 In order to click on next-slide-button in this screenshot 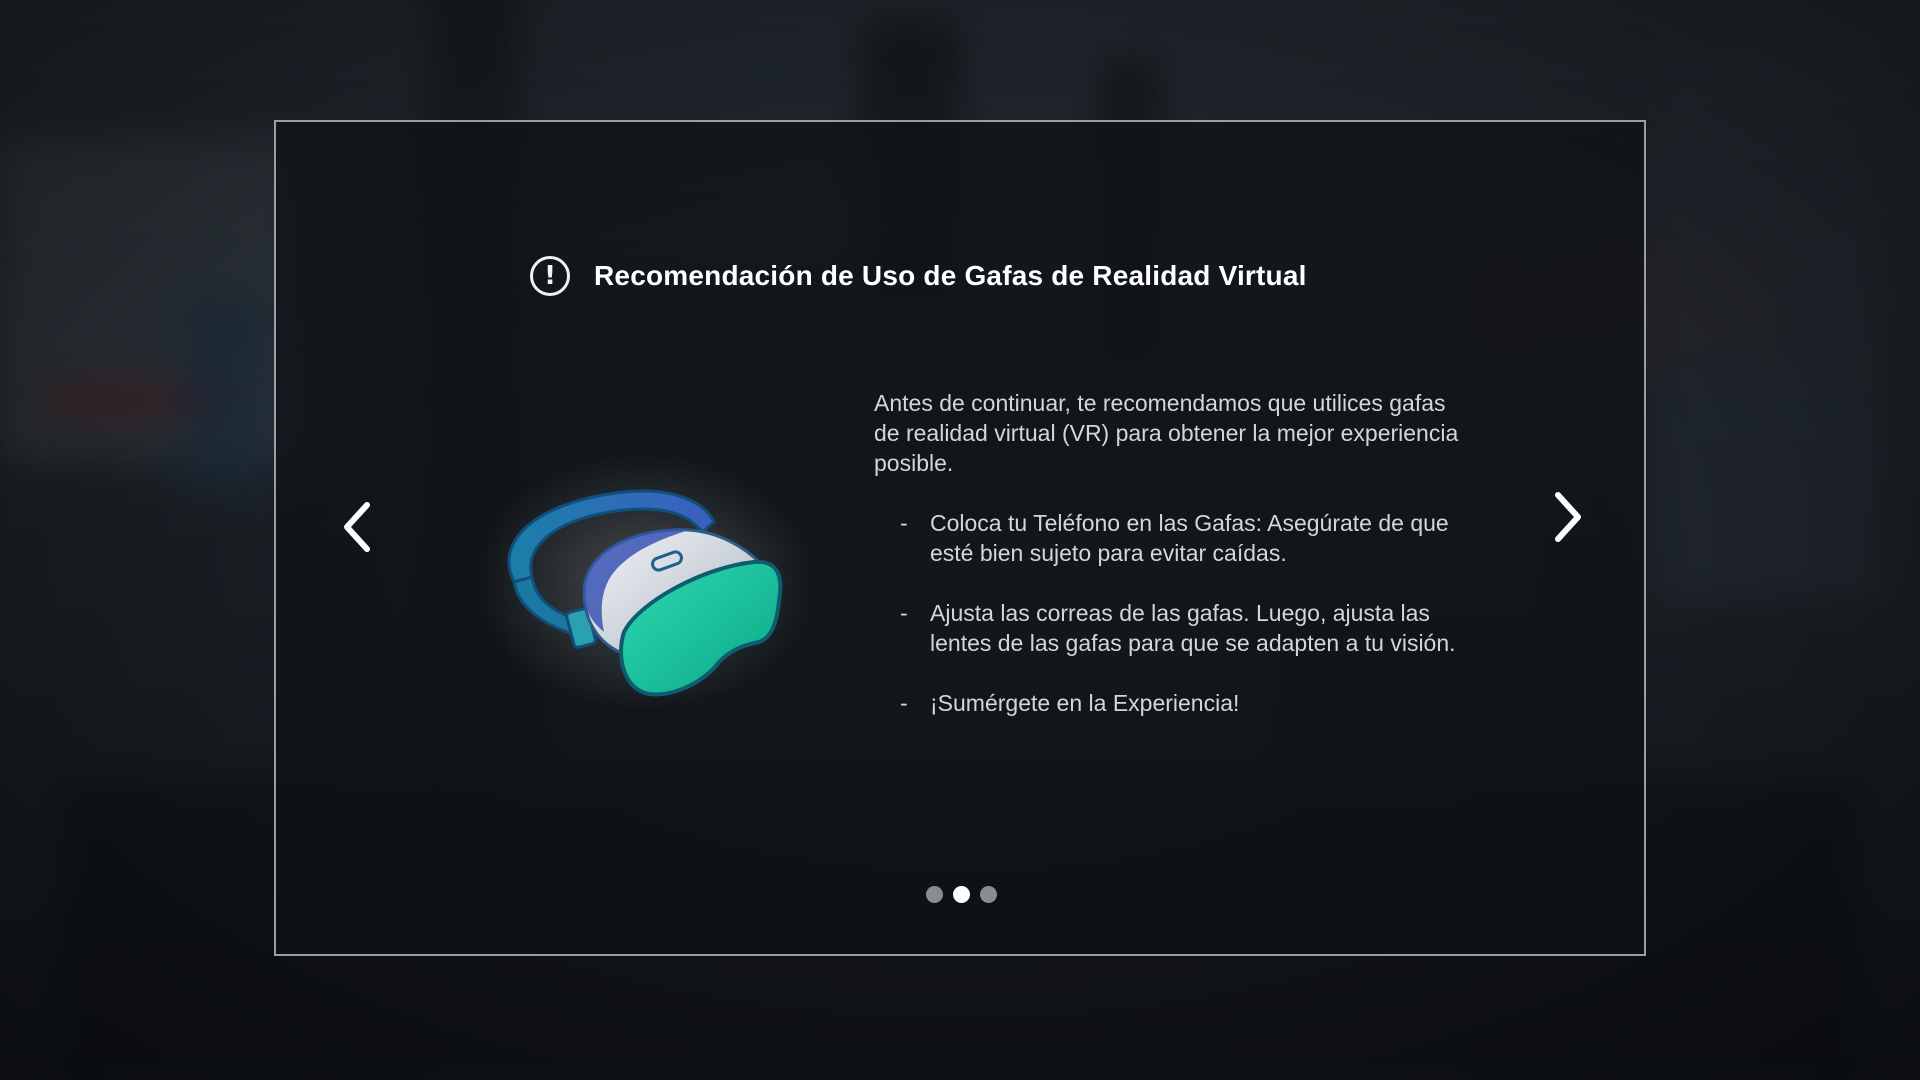, I will do `click(1569, 517)`.